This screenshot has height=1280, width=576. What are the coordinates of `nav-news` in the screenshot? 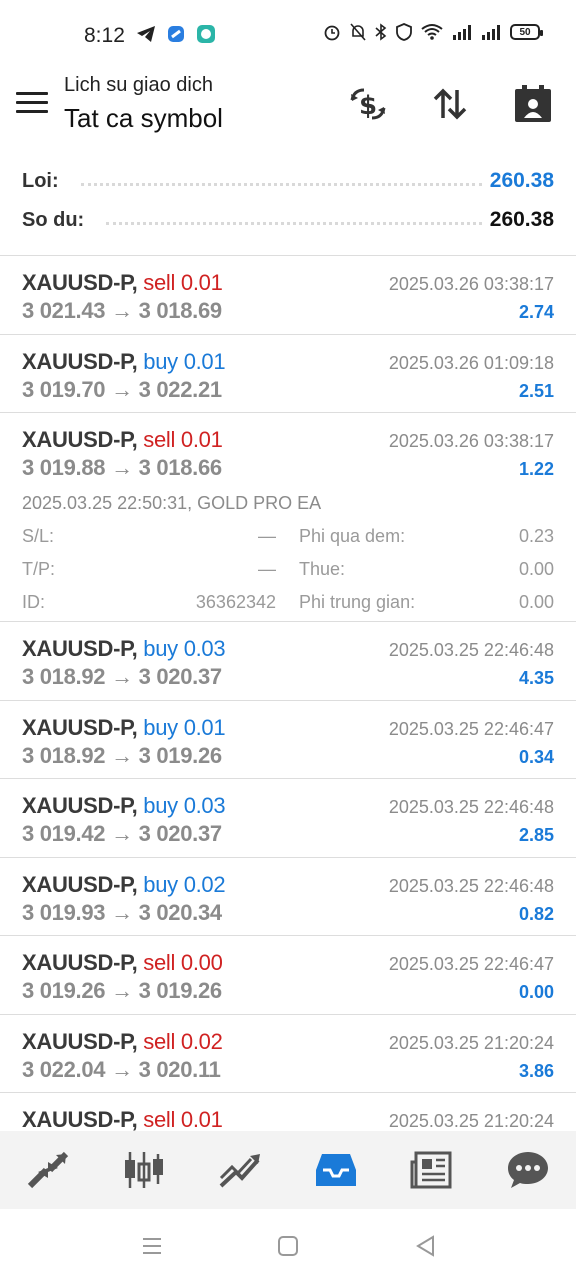 It's located at (432, 1170).